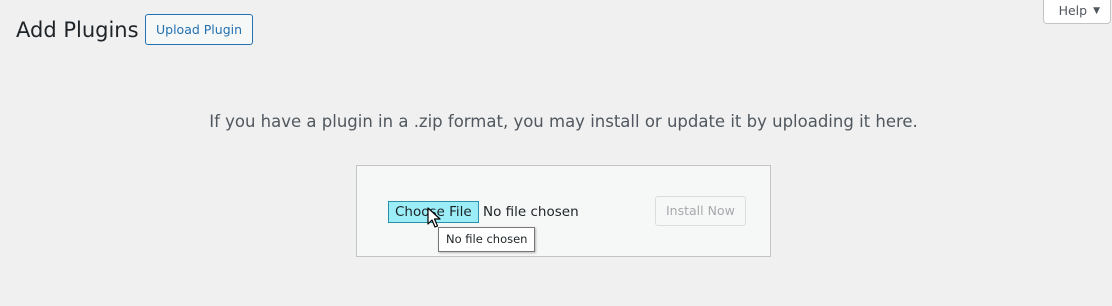  Describe the element at coordinates (1073, 10) in the screenshot. I see `help-label: Help` at that location.